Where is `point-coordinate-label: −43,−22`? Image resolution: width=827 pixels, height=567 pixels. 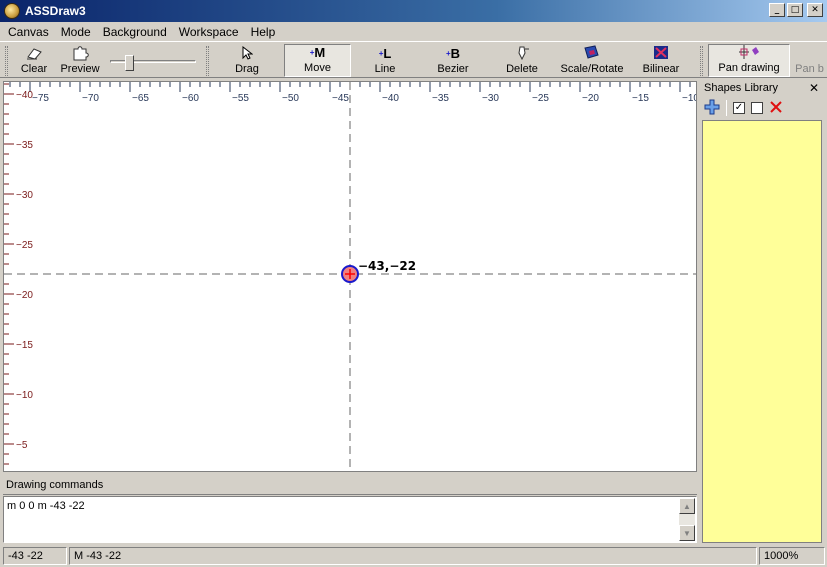 point-coordinate-label: −43,−22 is located at coordinates (387, 266).